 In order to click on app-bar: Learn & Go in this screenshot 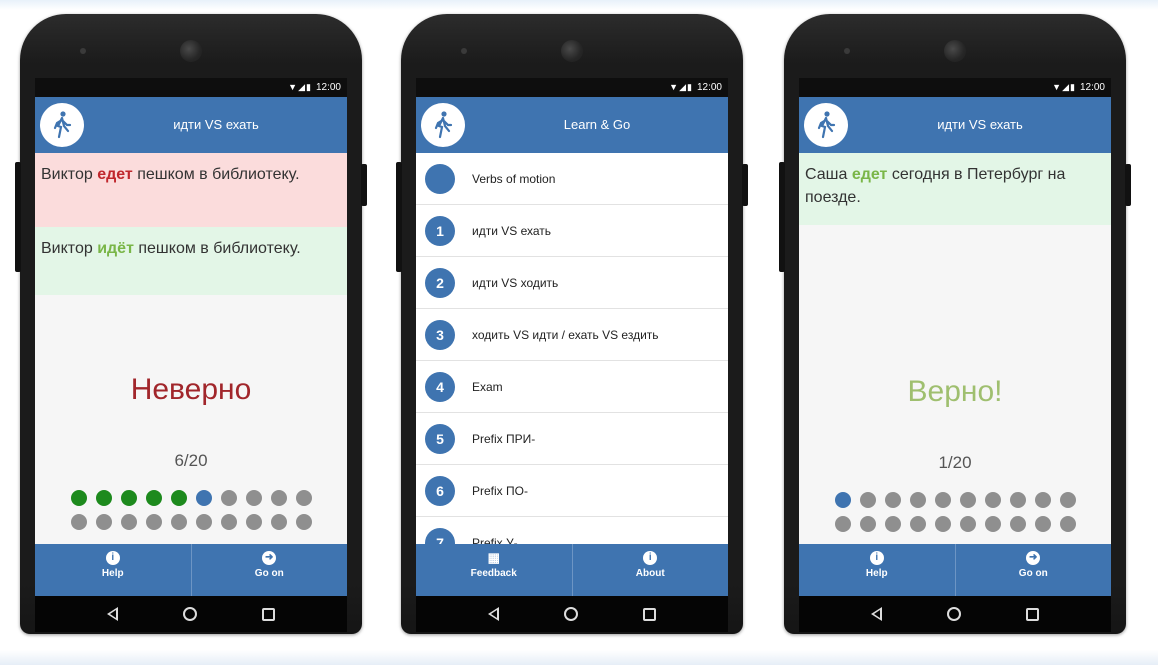, I will do `click(572, 125)`.